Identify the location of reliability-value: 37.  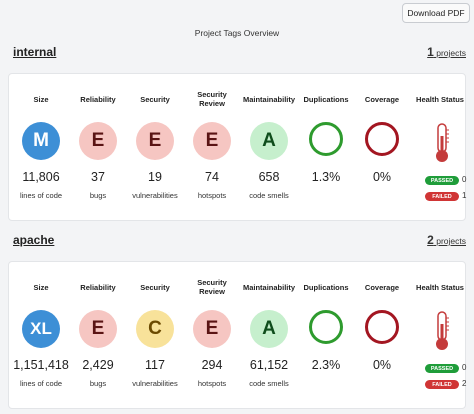
(98, 177).